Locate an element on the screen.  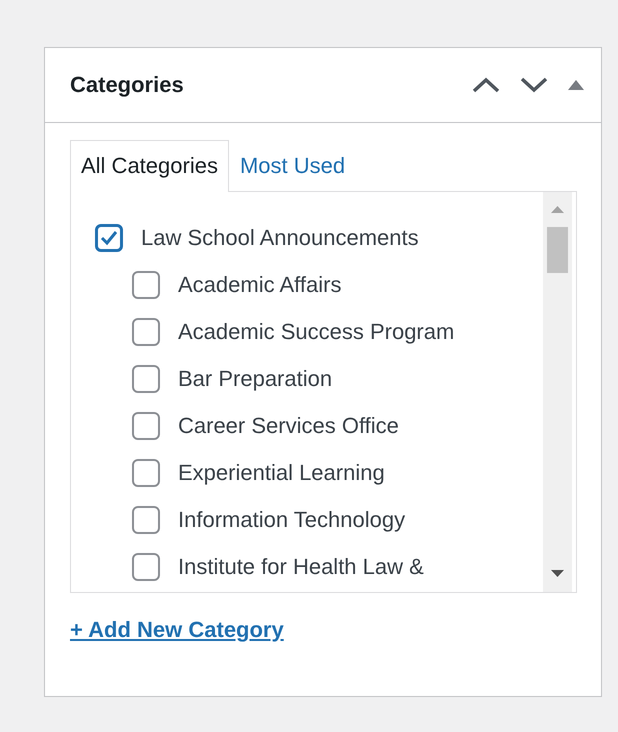
category-label: Bar Preparation is located at coordinates (255, 379).